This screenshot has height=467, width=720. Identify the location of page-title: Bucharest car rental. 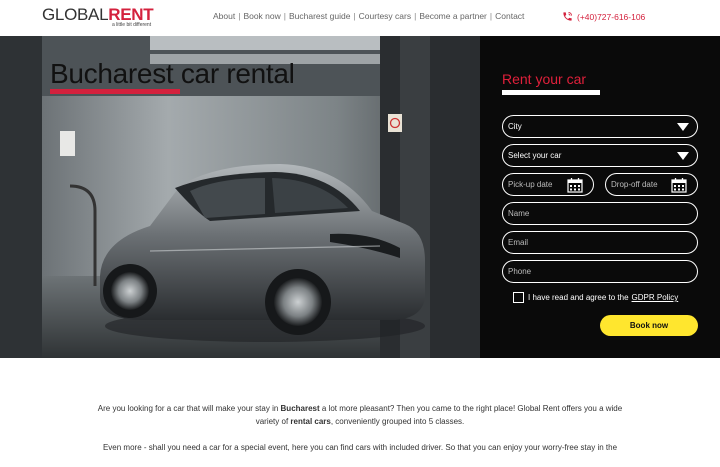
(172, 73).